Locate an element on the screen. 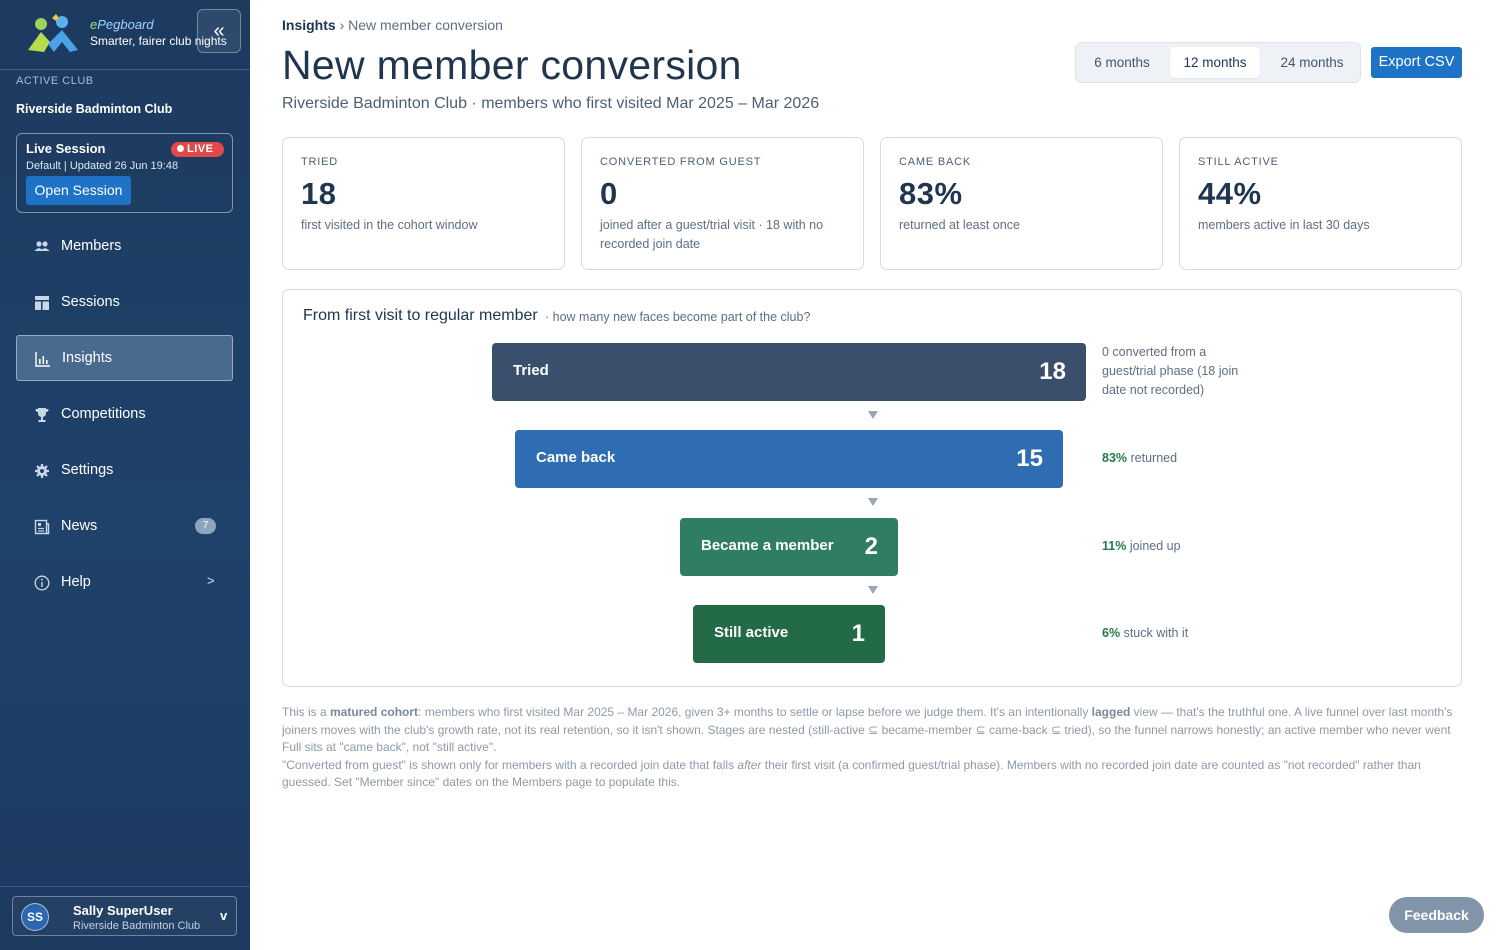 This screenshot has height=950, width=1500. sidebar-item-label: Members is located at coordinates (91, 246).